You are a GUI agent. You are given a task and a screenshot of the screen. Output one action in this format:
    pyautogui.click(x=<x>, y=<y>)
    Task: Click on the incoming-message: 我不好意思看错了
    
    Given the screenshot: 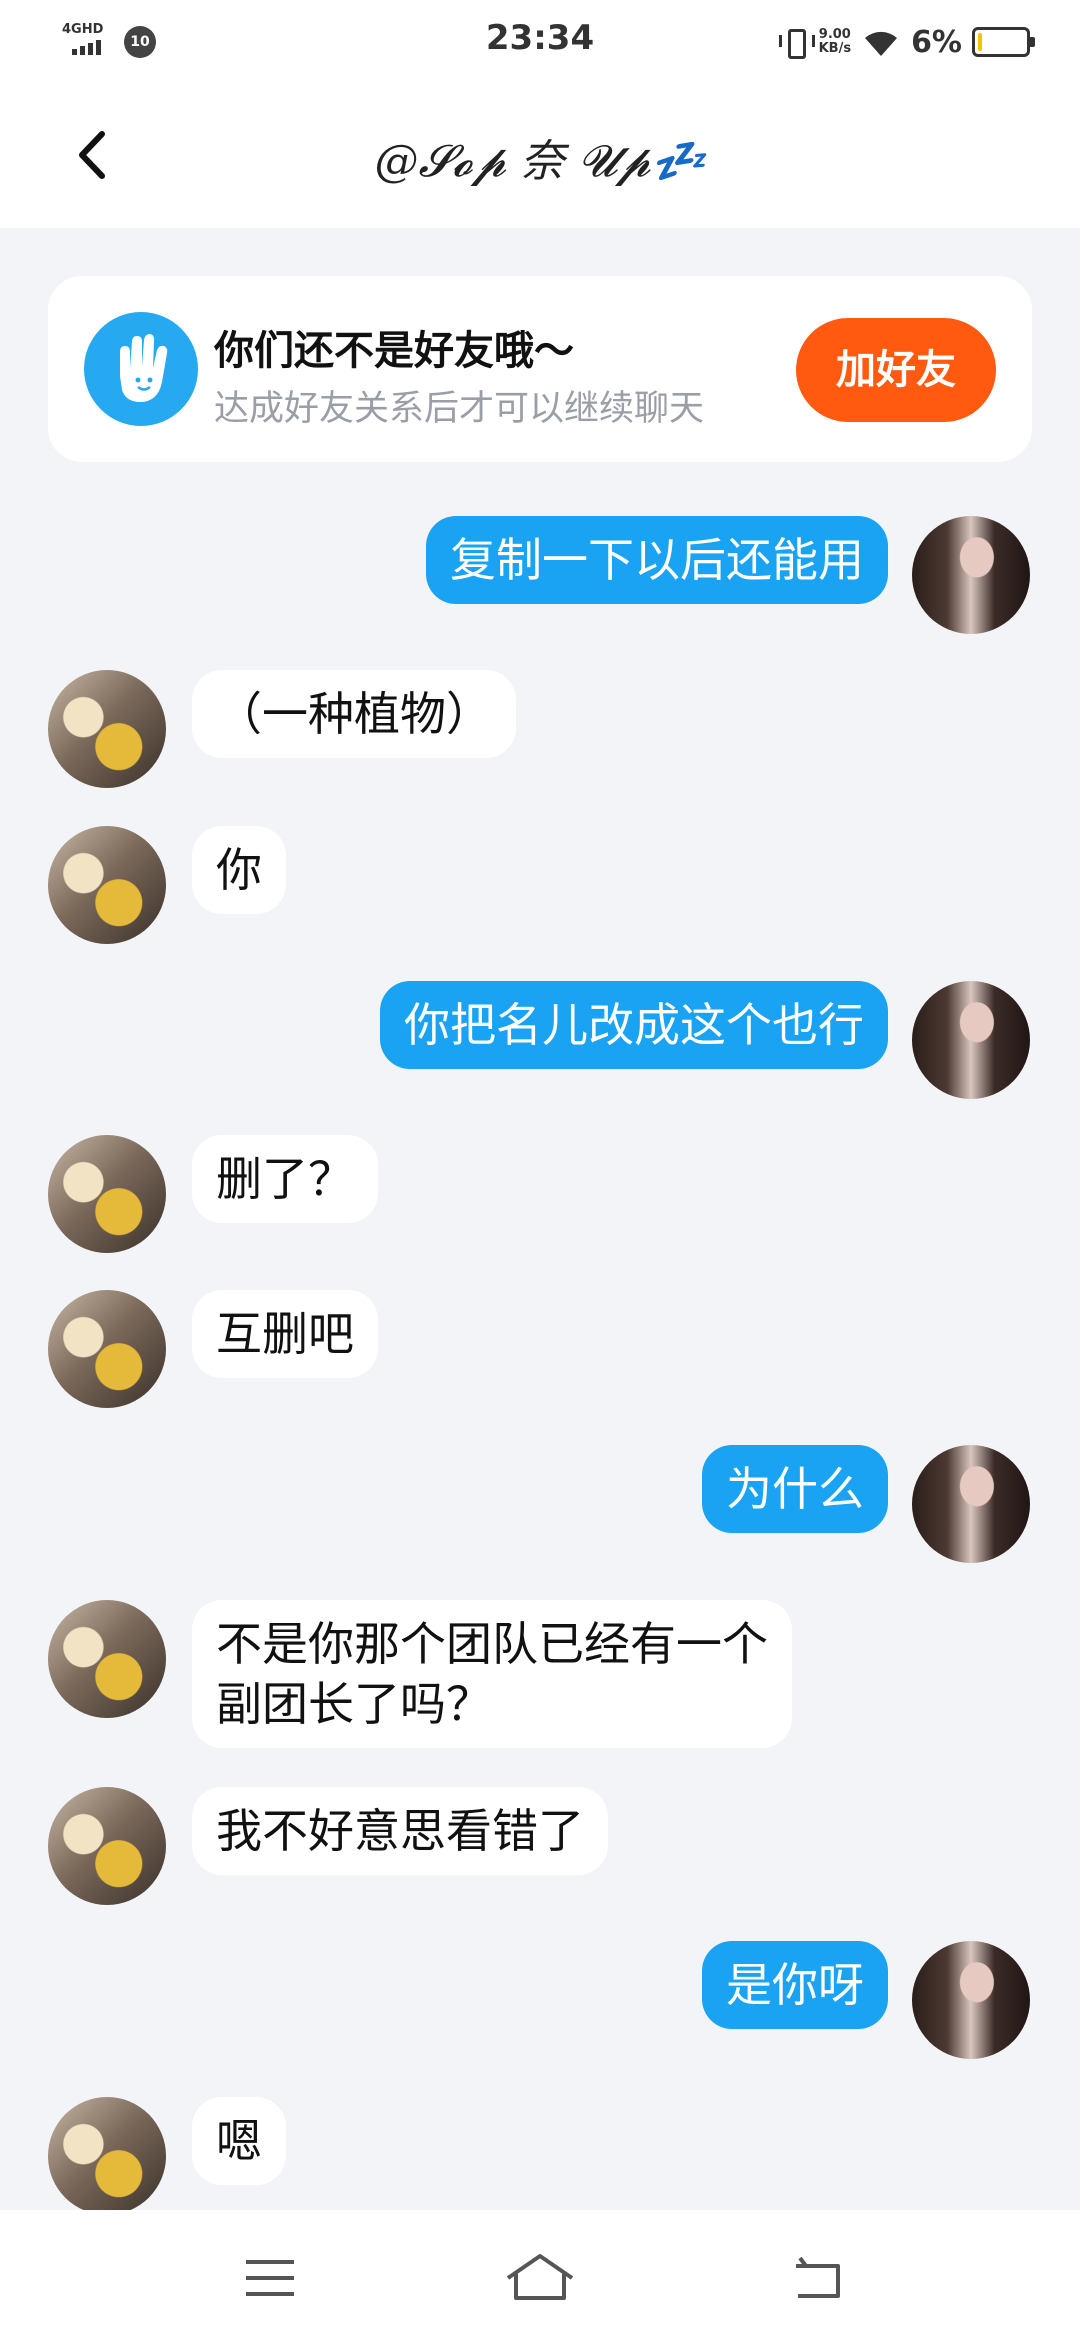 What is the action you would take?
    pyautogui.click(x=400, y=1831)
    